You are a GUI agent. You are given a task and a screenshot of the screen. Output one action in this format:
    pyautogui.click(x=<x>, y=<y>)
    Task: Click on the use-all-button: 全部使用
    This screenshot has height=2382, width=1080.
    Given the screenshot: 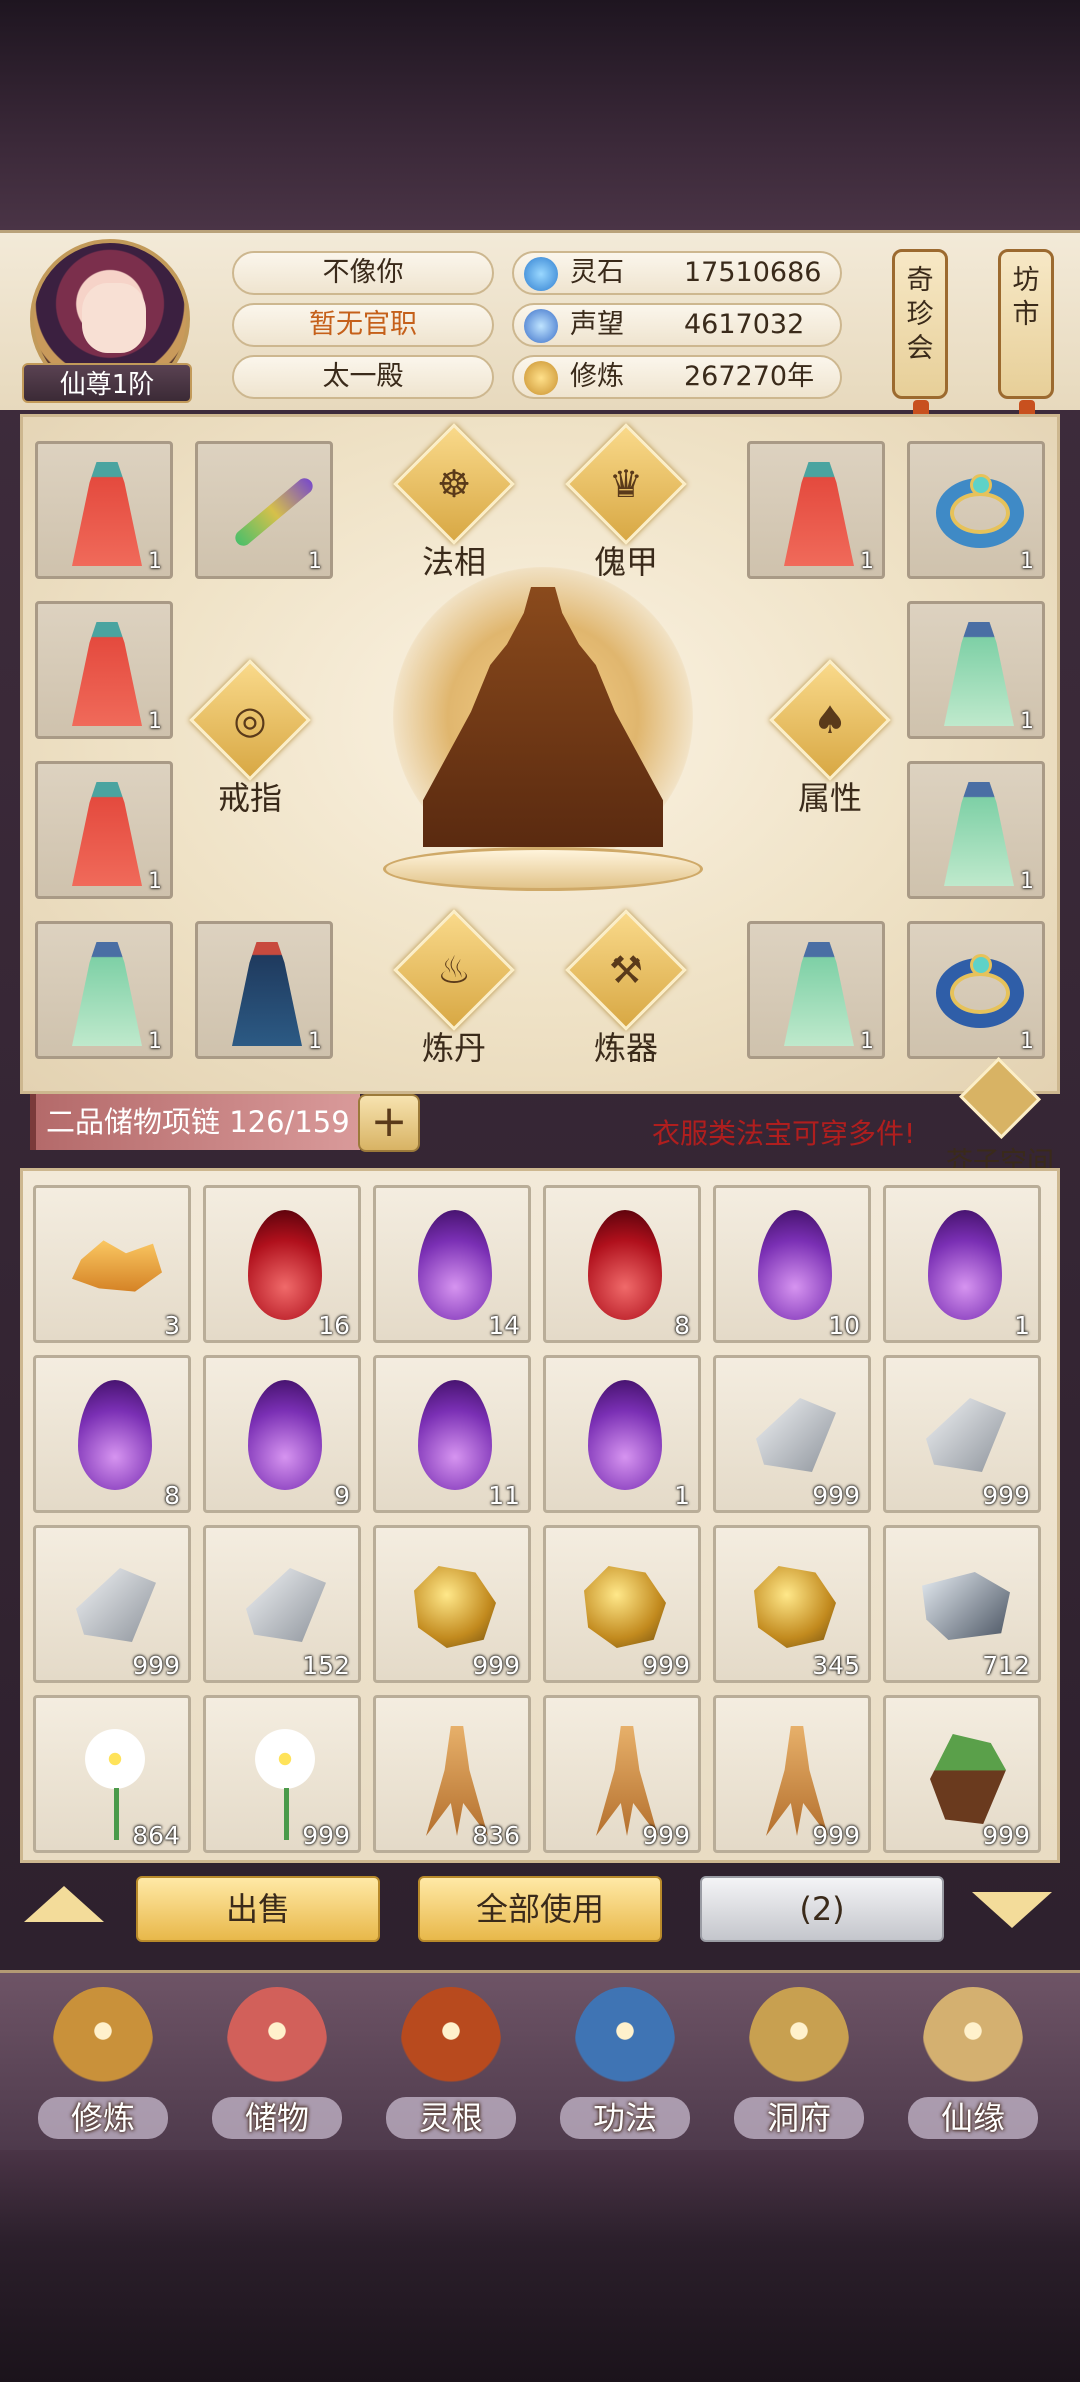 What is the action you would take?
    pyautogui.click(x=540, y=1909)
    